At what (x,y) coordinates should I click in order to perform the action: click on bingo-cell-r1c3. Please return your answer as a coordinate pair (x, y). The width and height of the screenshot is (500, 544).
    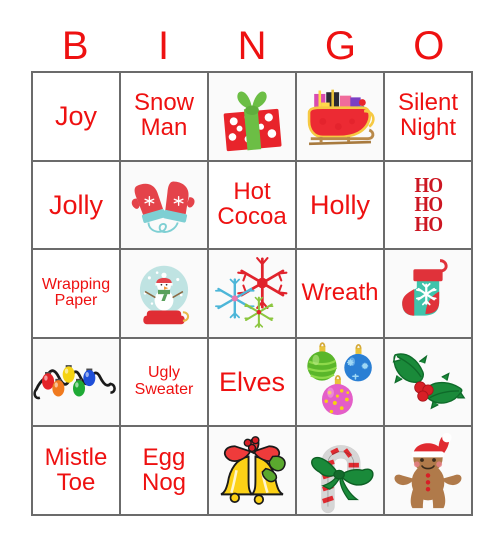
    Looking at the image, I should click on (253, 117).